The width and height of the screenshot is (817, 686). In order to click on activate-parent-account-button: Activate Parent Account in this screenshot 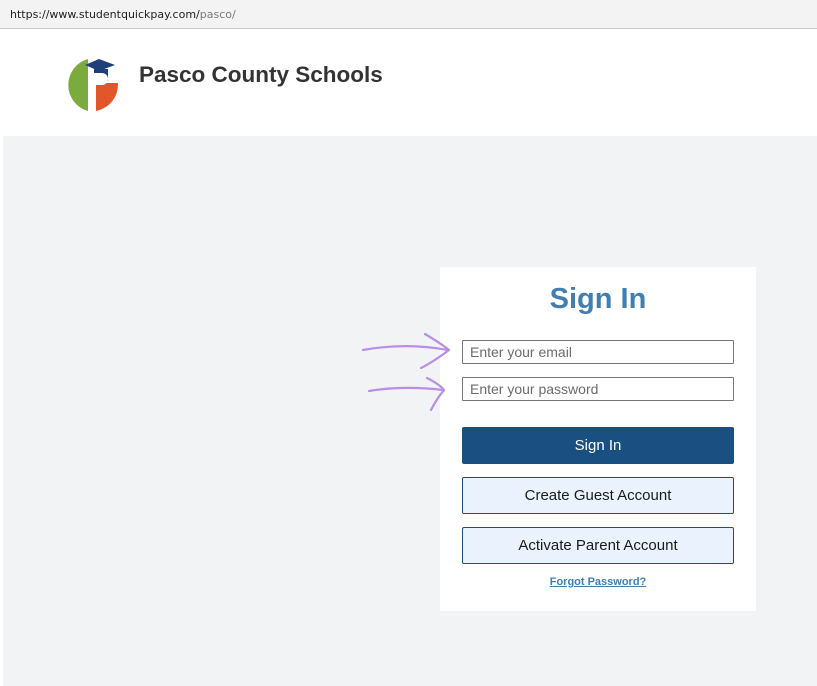, I will do `click(598, 545)`.